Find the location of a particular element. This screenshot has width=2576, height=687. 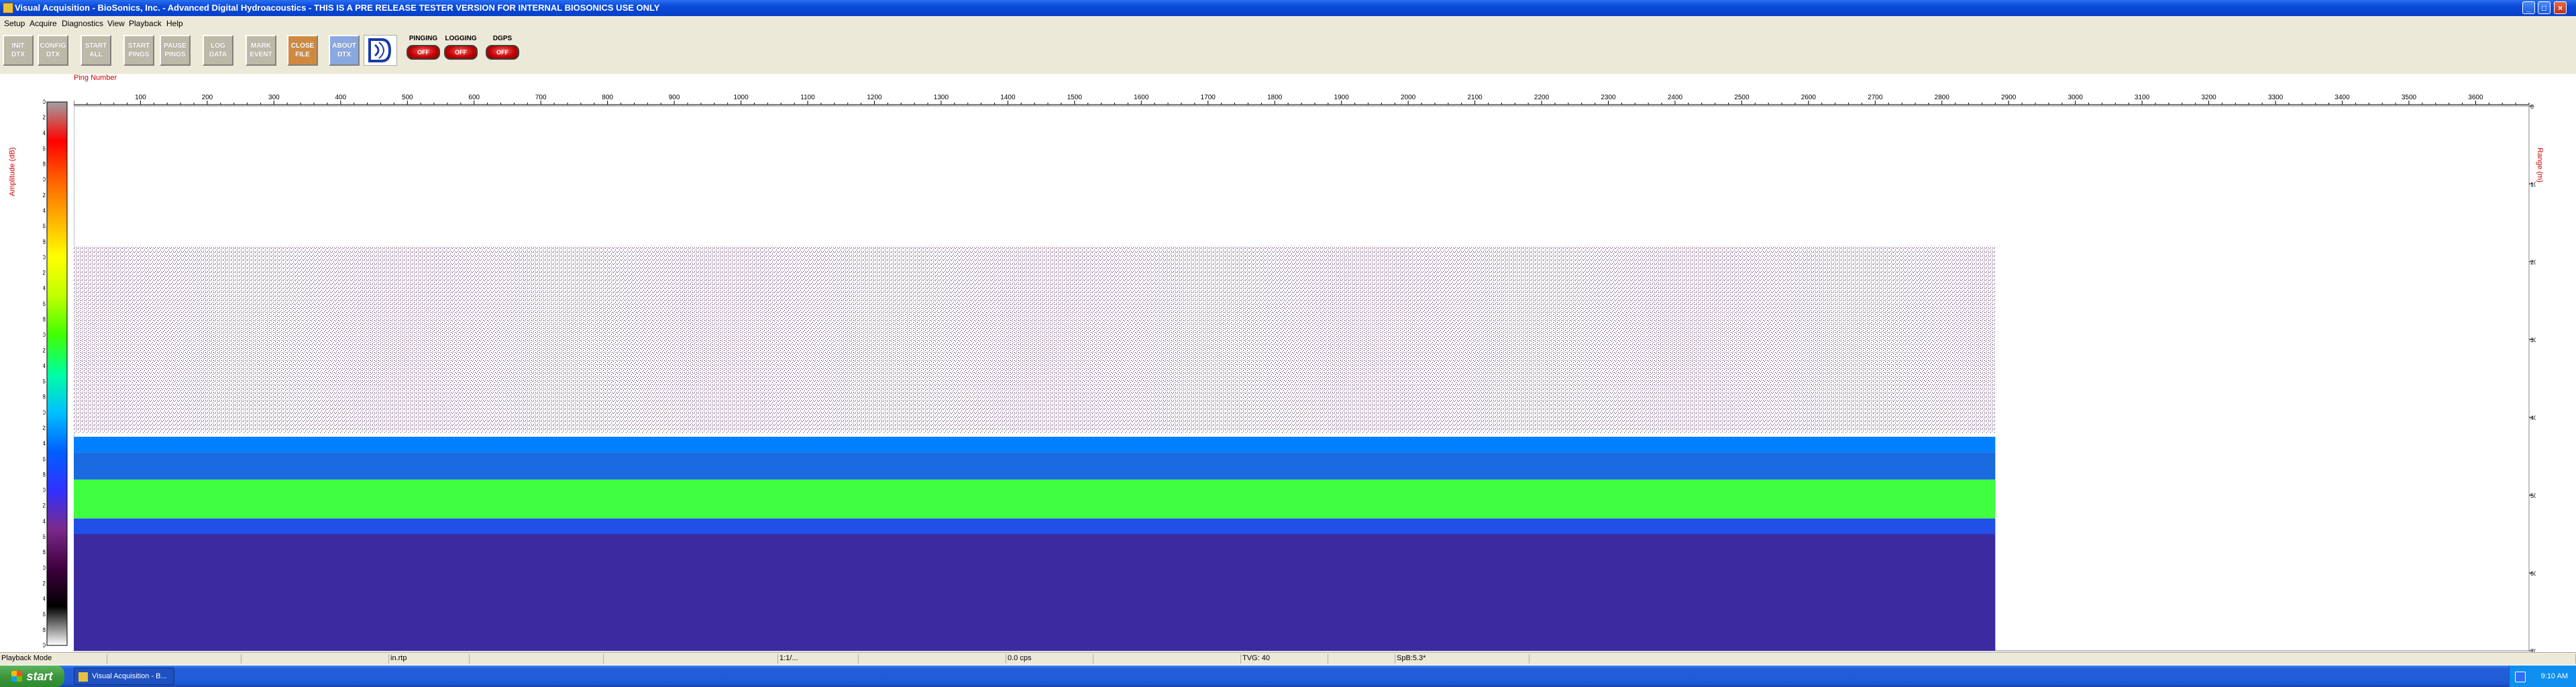

colorbar-gradient is located at coordinates (57, 373).